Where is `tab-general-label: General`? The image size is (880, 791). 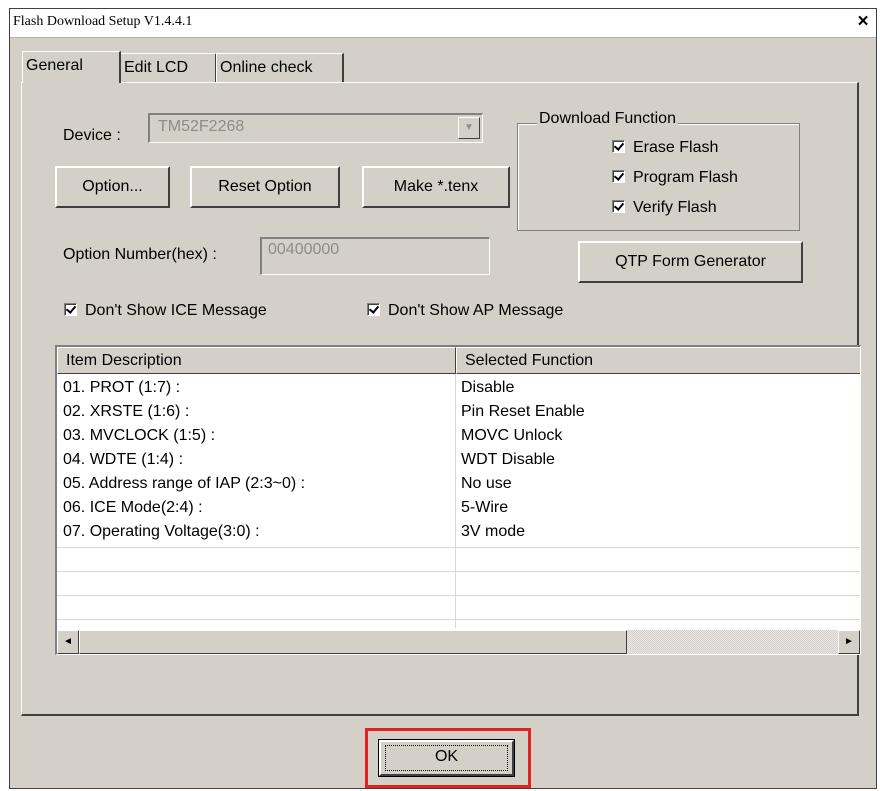
tab-general-label: General is located at coordinates (54, 65).